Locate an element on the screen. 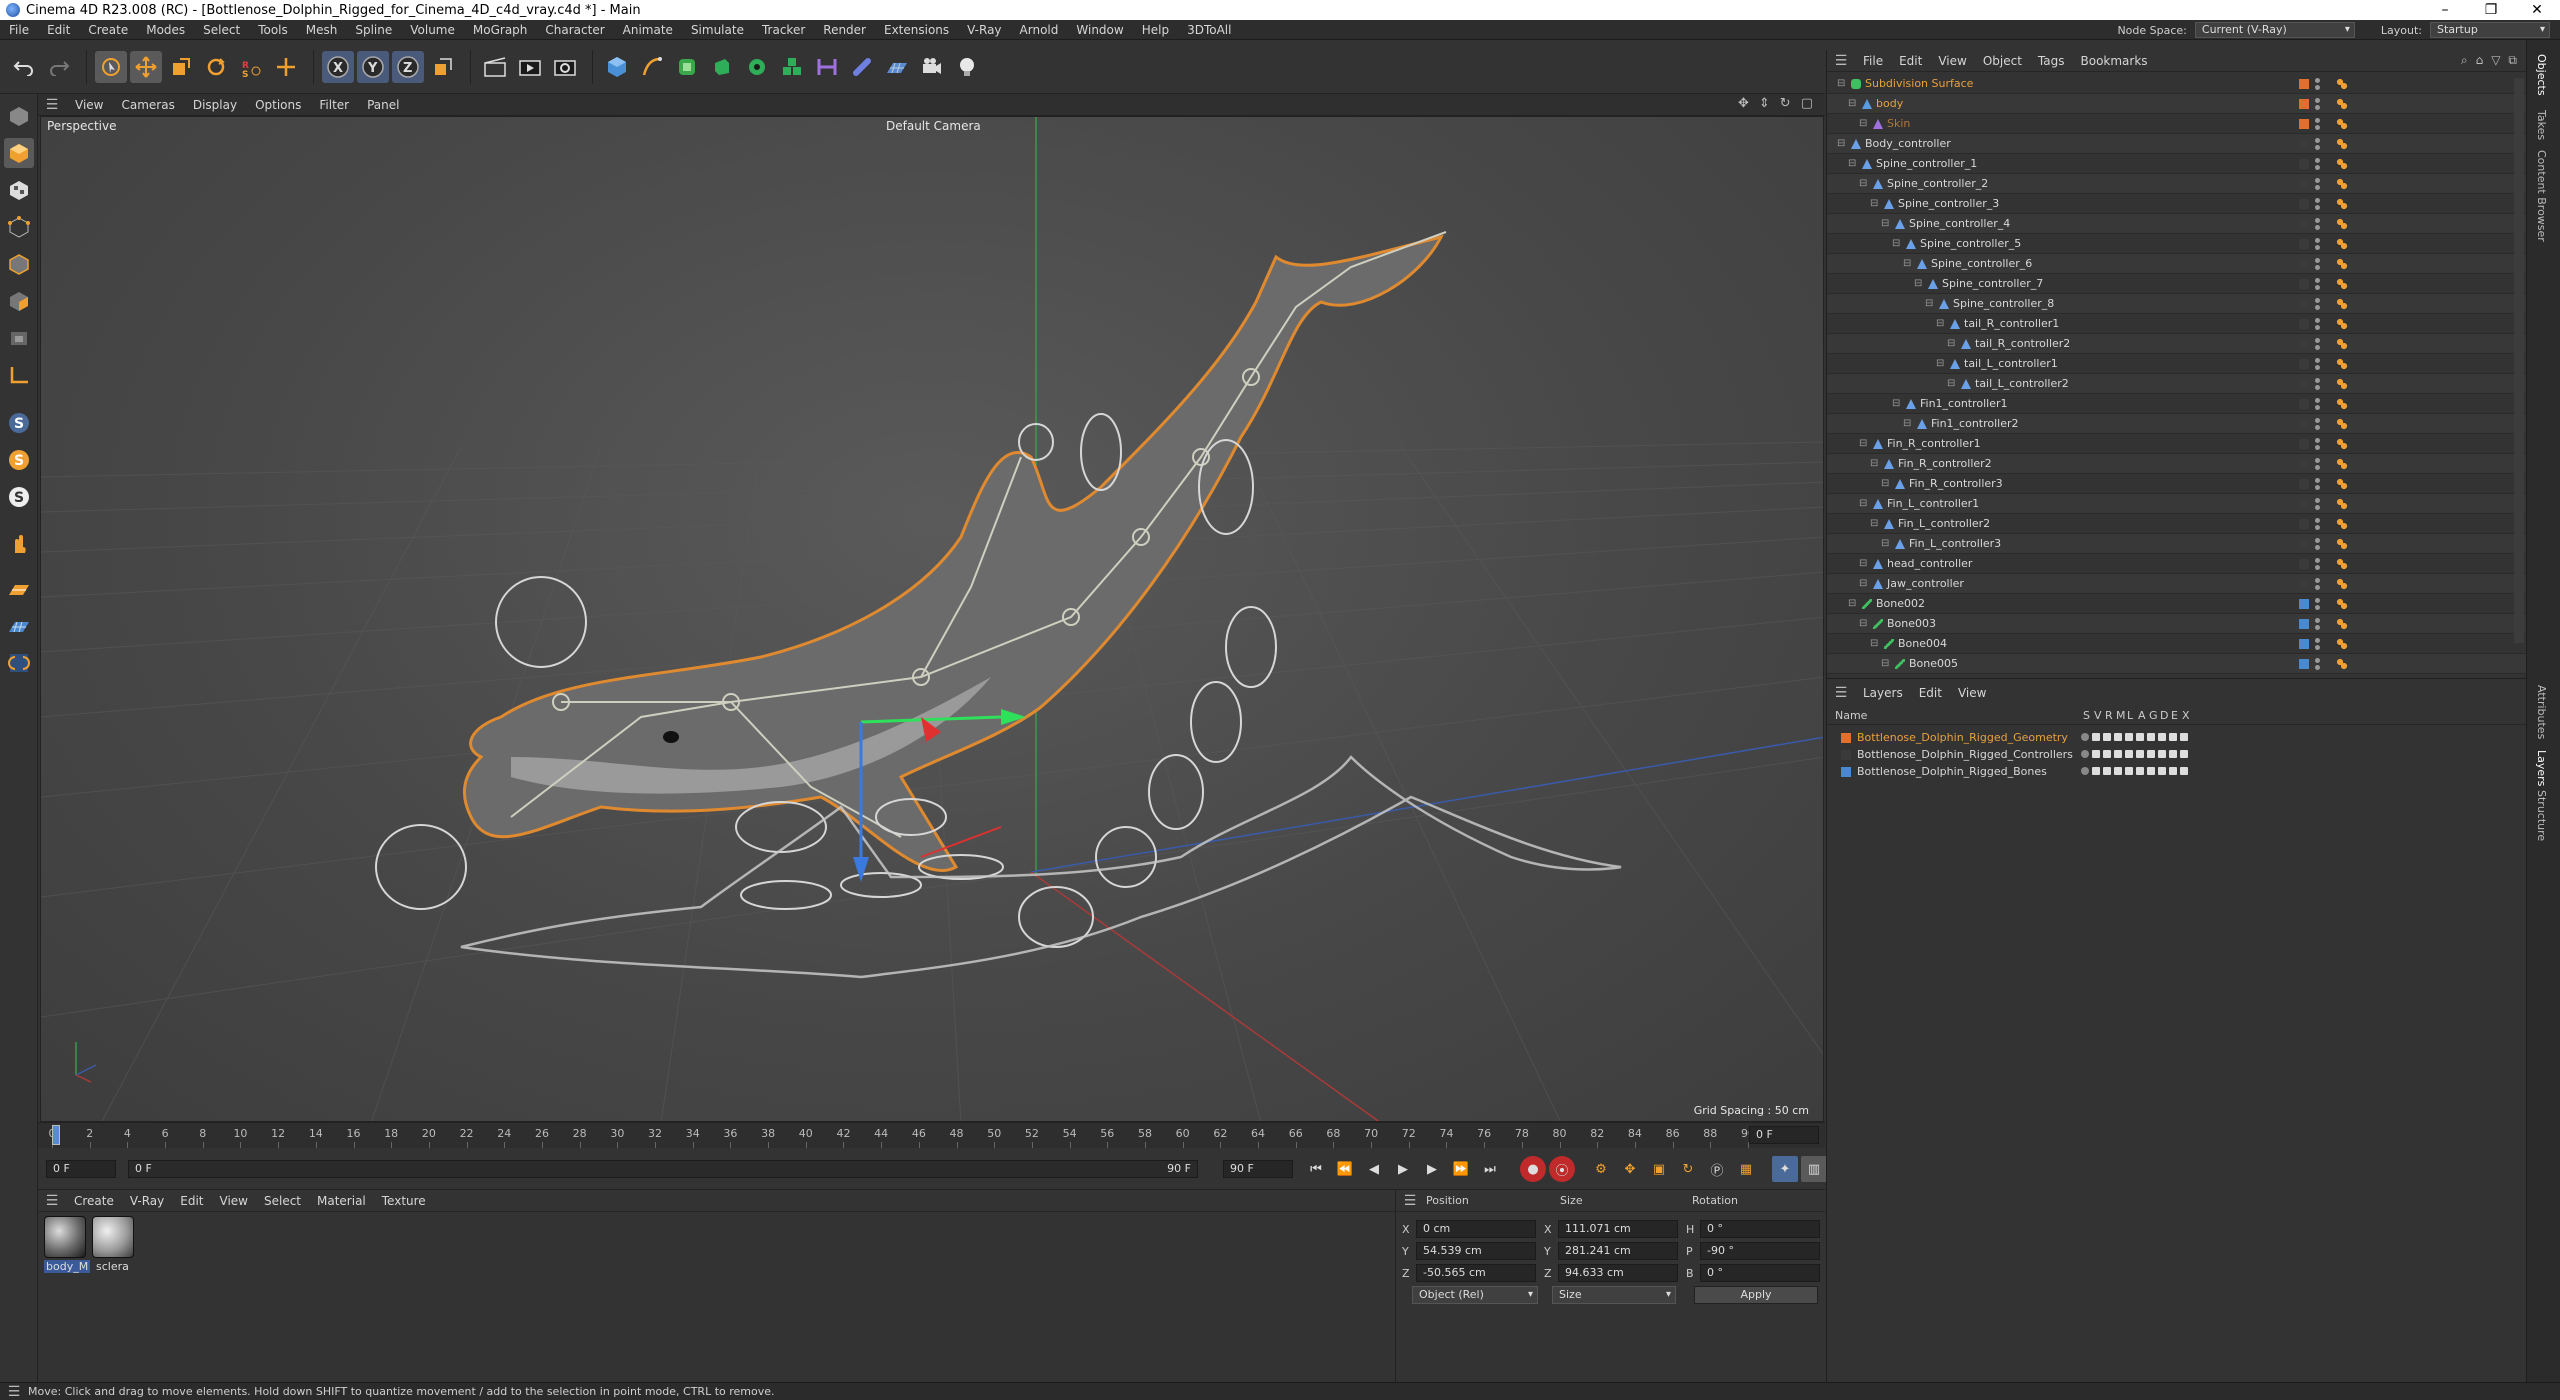 Image resolution: width=2560 pixels, height=1400 pixels. mograph-button is located at coordinates (792, 67).